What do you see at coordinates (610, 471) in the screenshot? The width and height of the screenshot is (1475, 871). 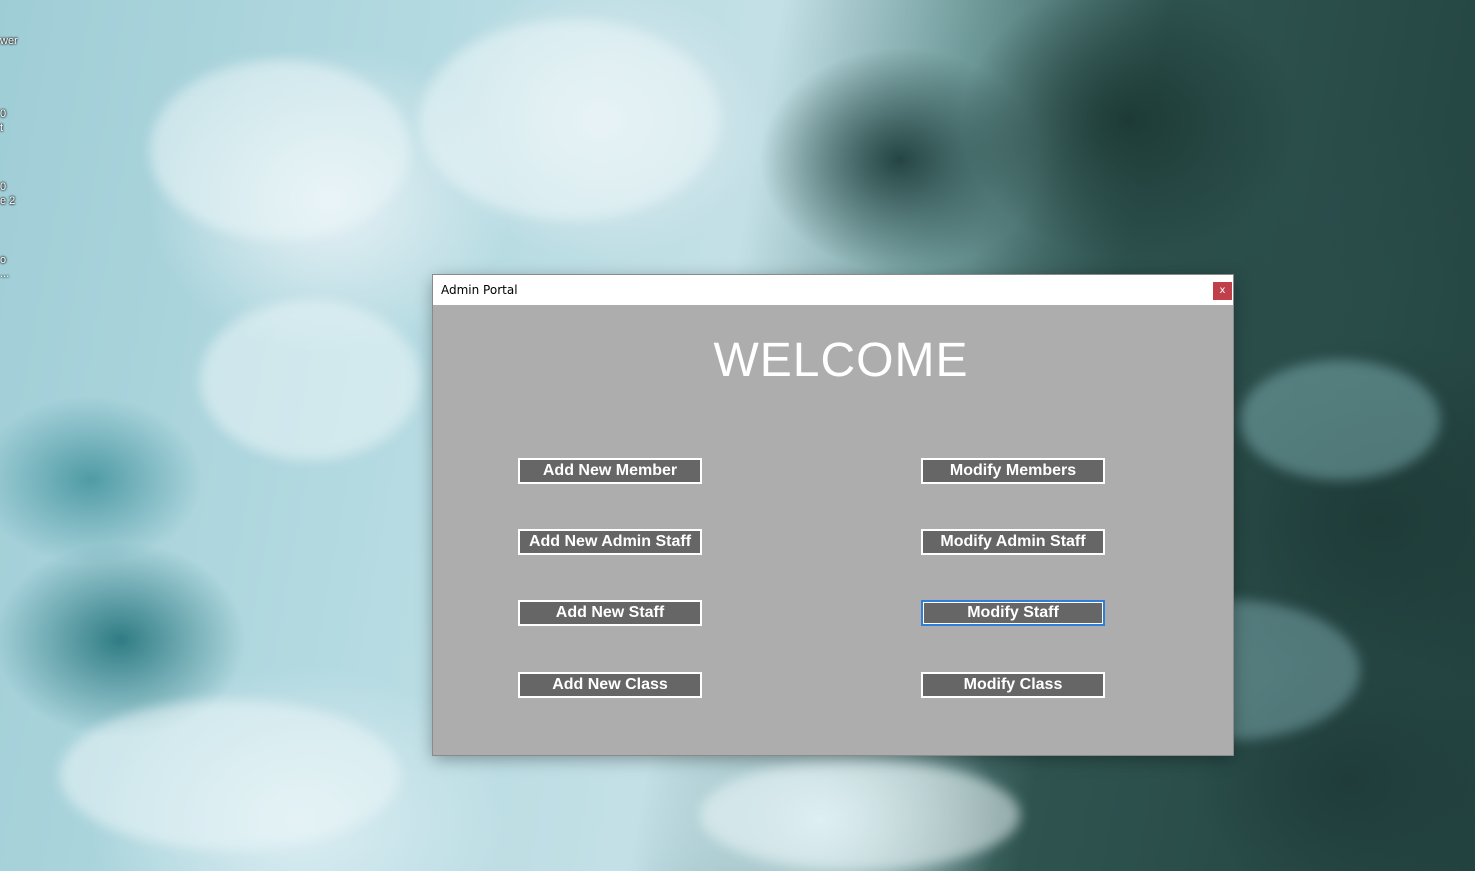 I see `add-new-member-button: Add New Member` at bounding box center [610, 471].